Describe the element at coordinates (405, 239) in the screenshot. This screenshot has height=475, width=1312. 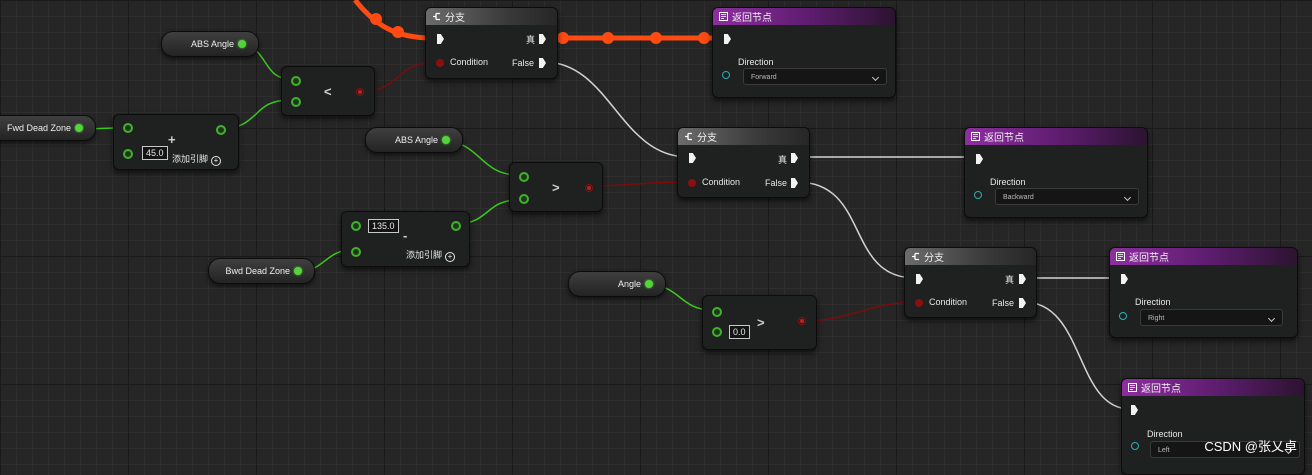
I see `subtract-float-node: 135.0 - 添加引脚 +` at that location.